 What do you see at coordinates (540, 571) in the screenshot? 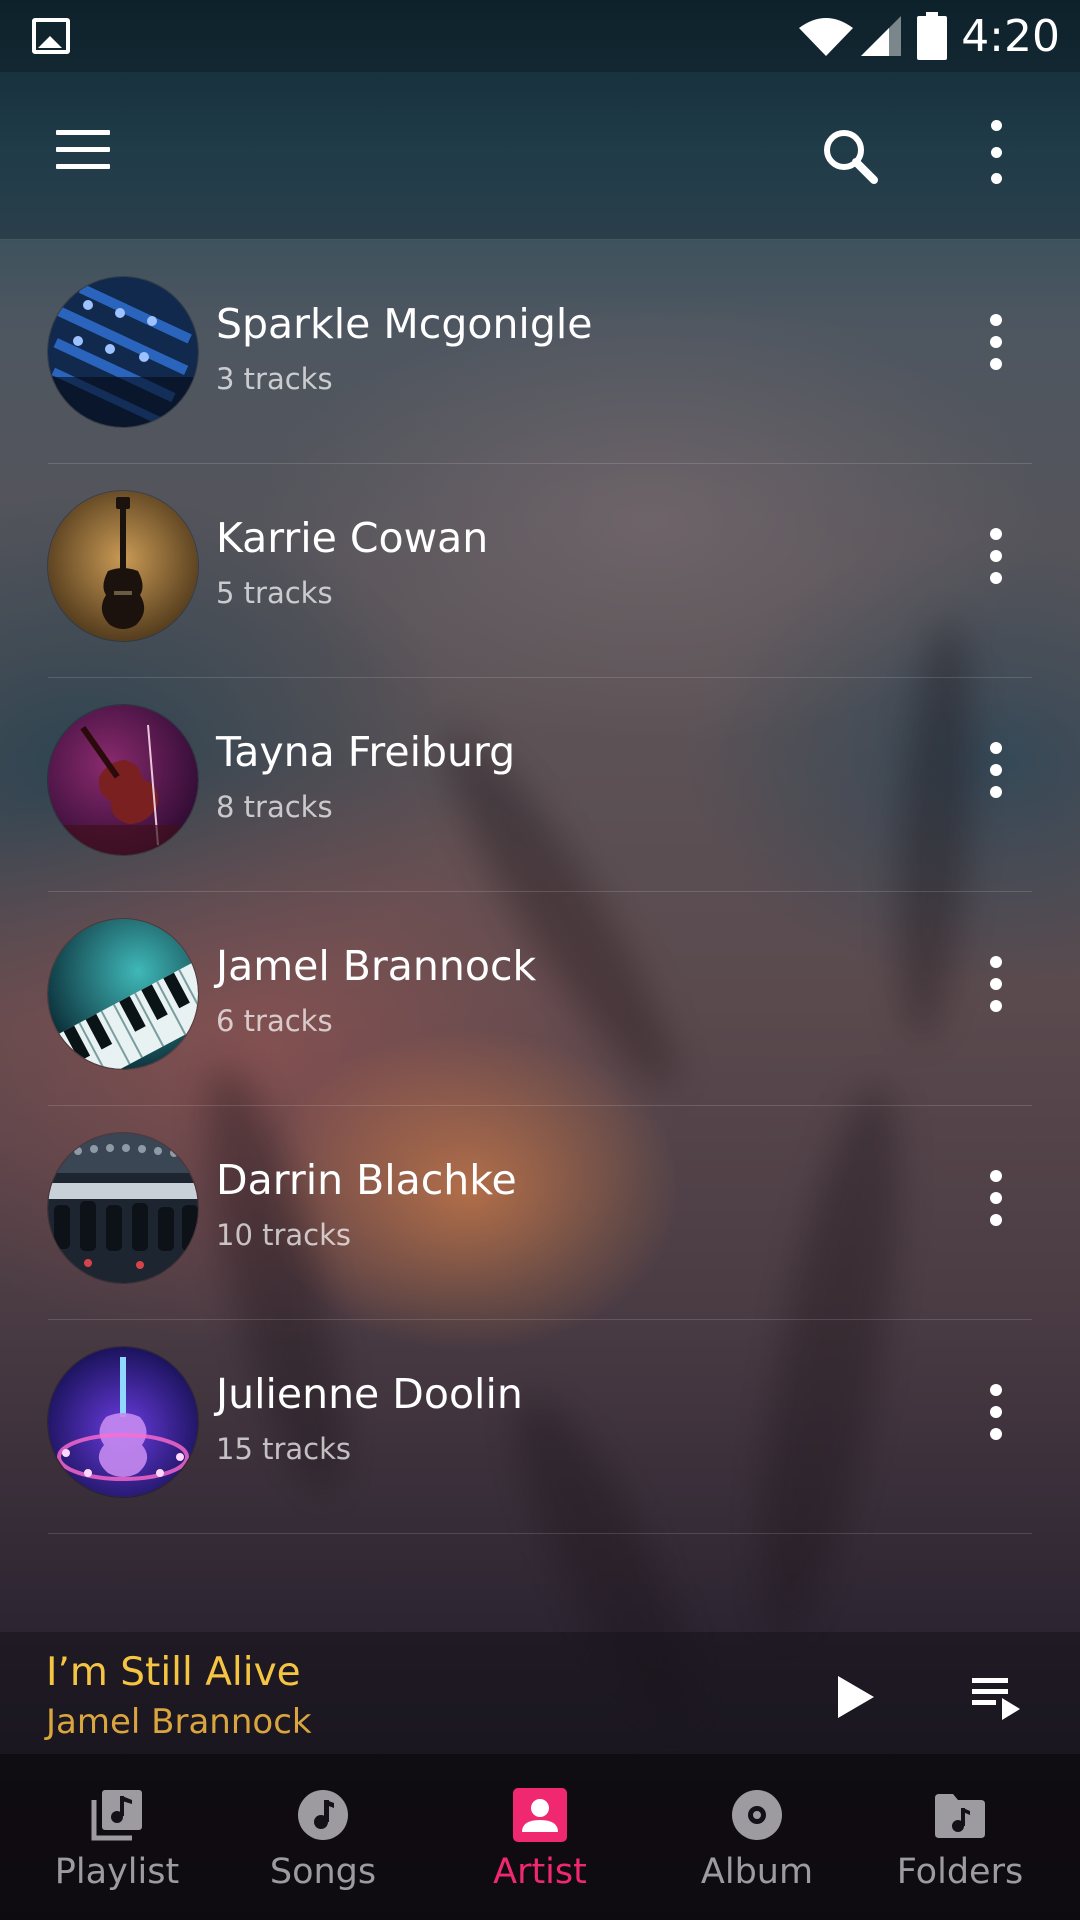
I see `artist-row: Karrie Cowan 5 tracks` at bounding box center [540, 571].